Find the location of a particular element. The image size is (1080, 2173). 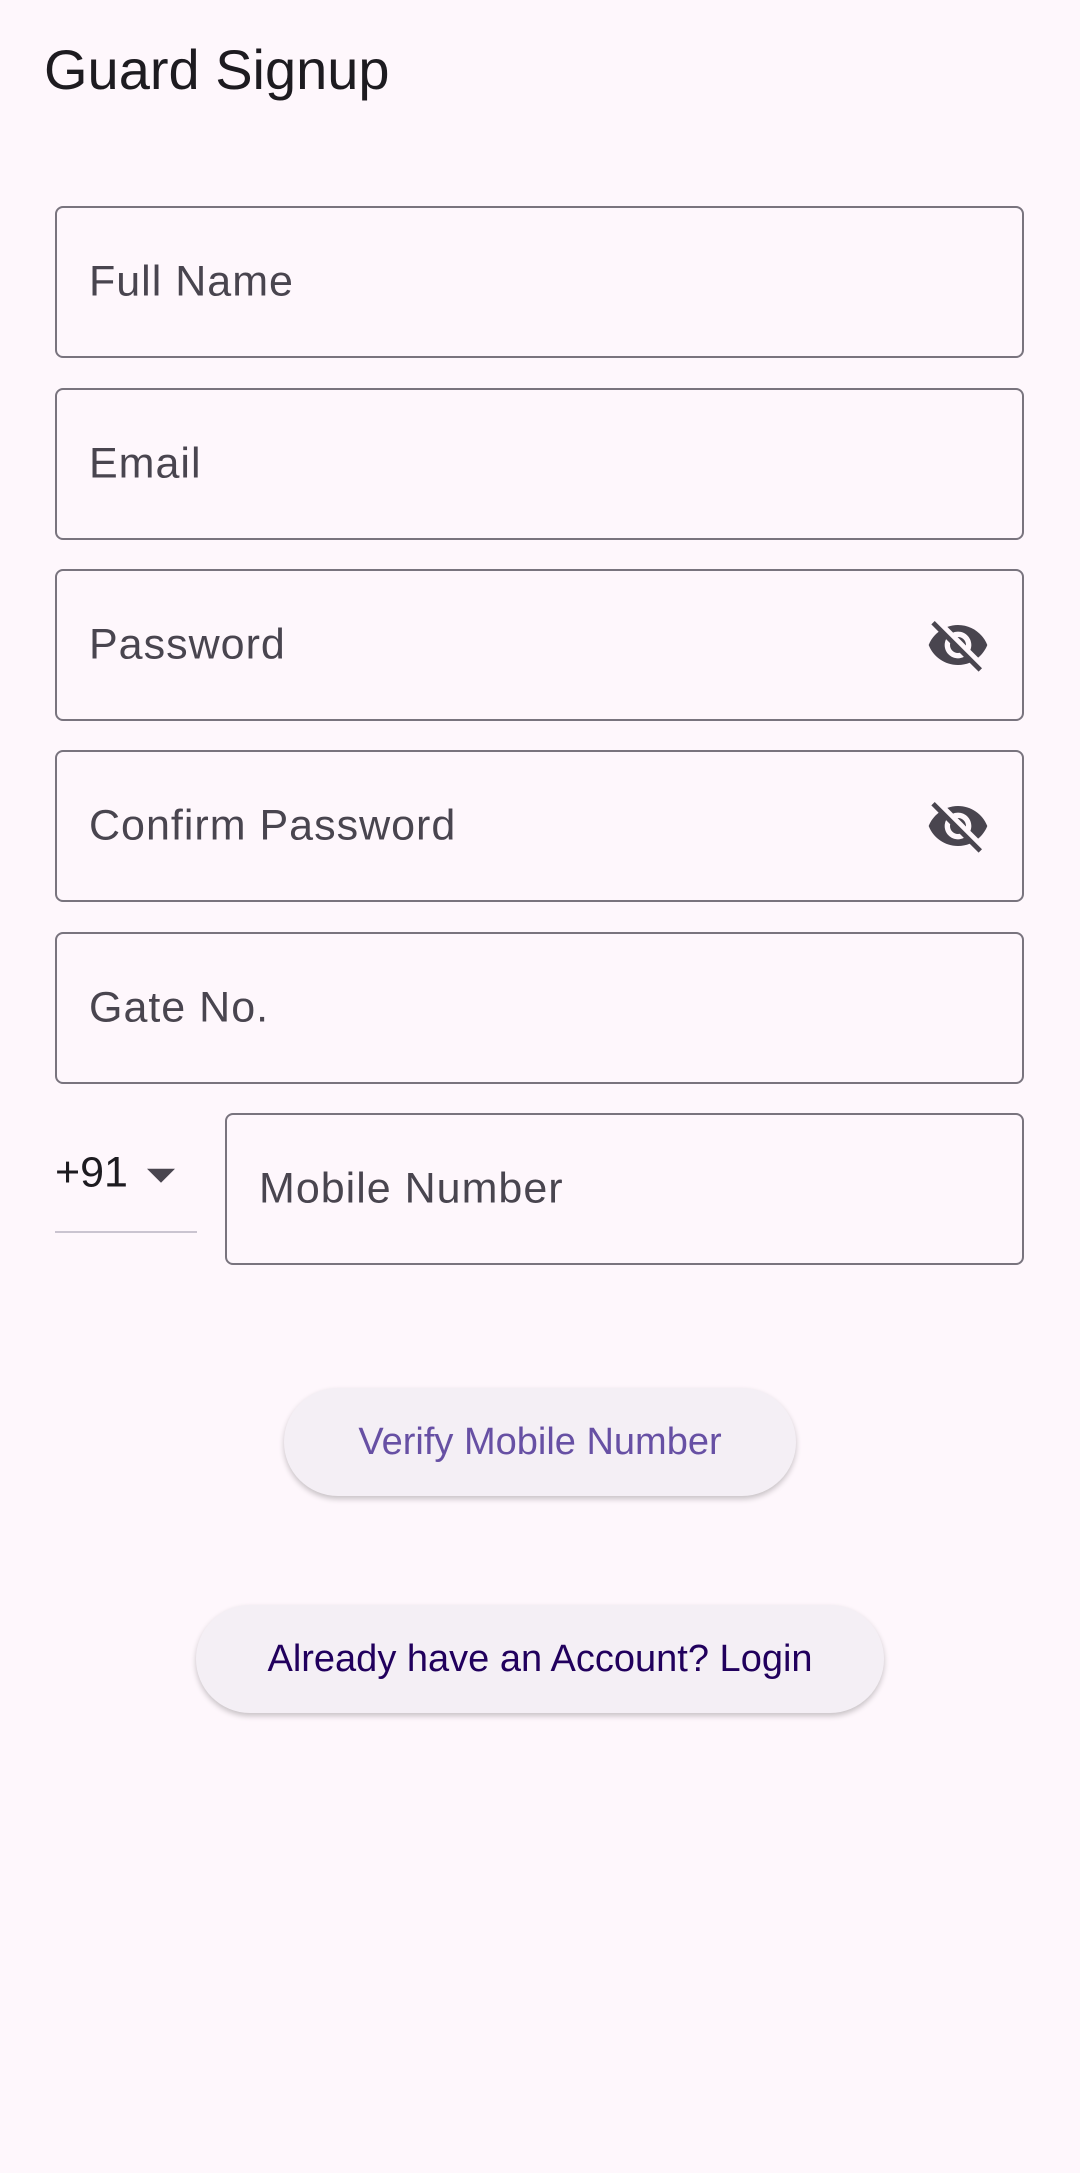

email-field: Email is located at coordinates (539, 464).